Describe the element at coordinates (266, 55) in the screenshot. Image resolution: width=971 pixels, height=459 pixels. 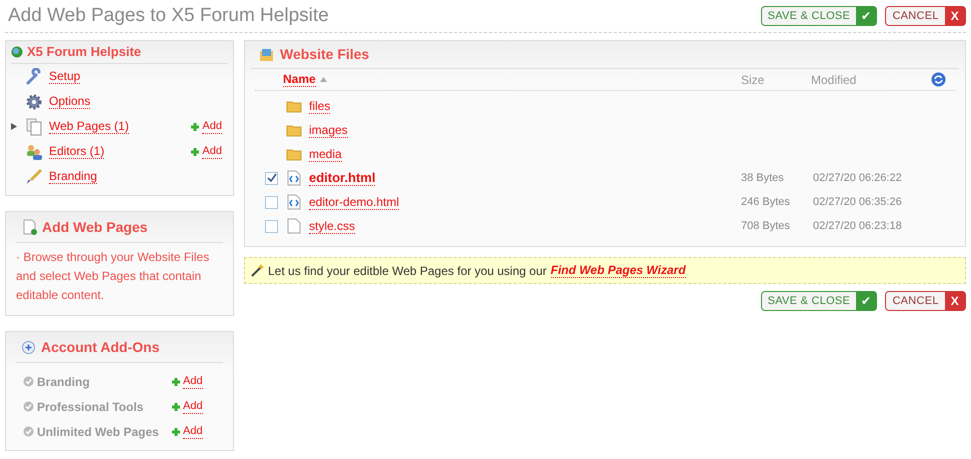
I see `folder-image-icon` at that location.